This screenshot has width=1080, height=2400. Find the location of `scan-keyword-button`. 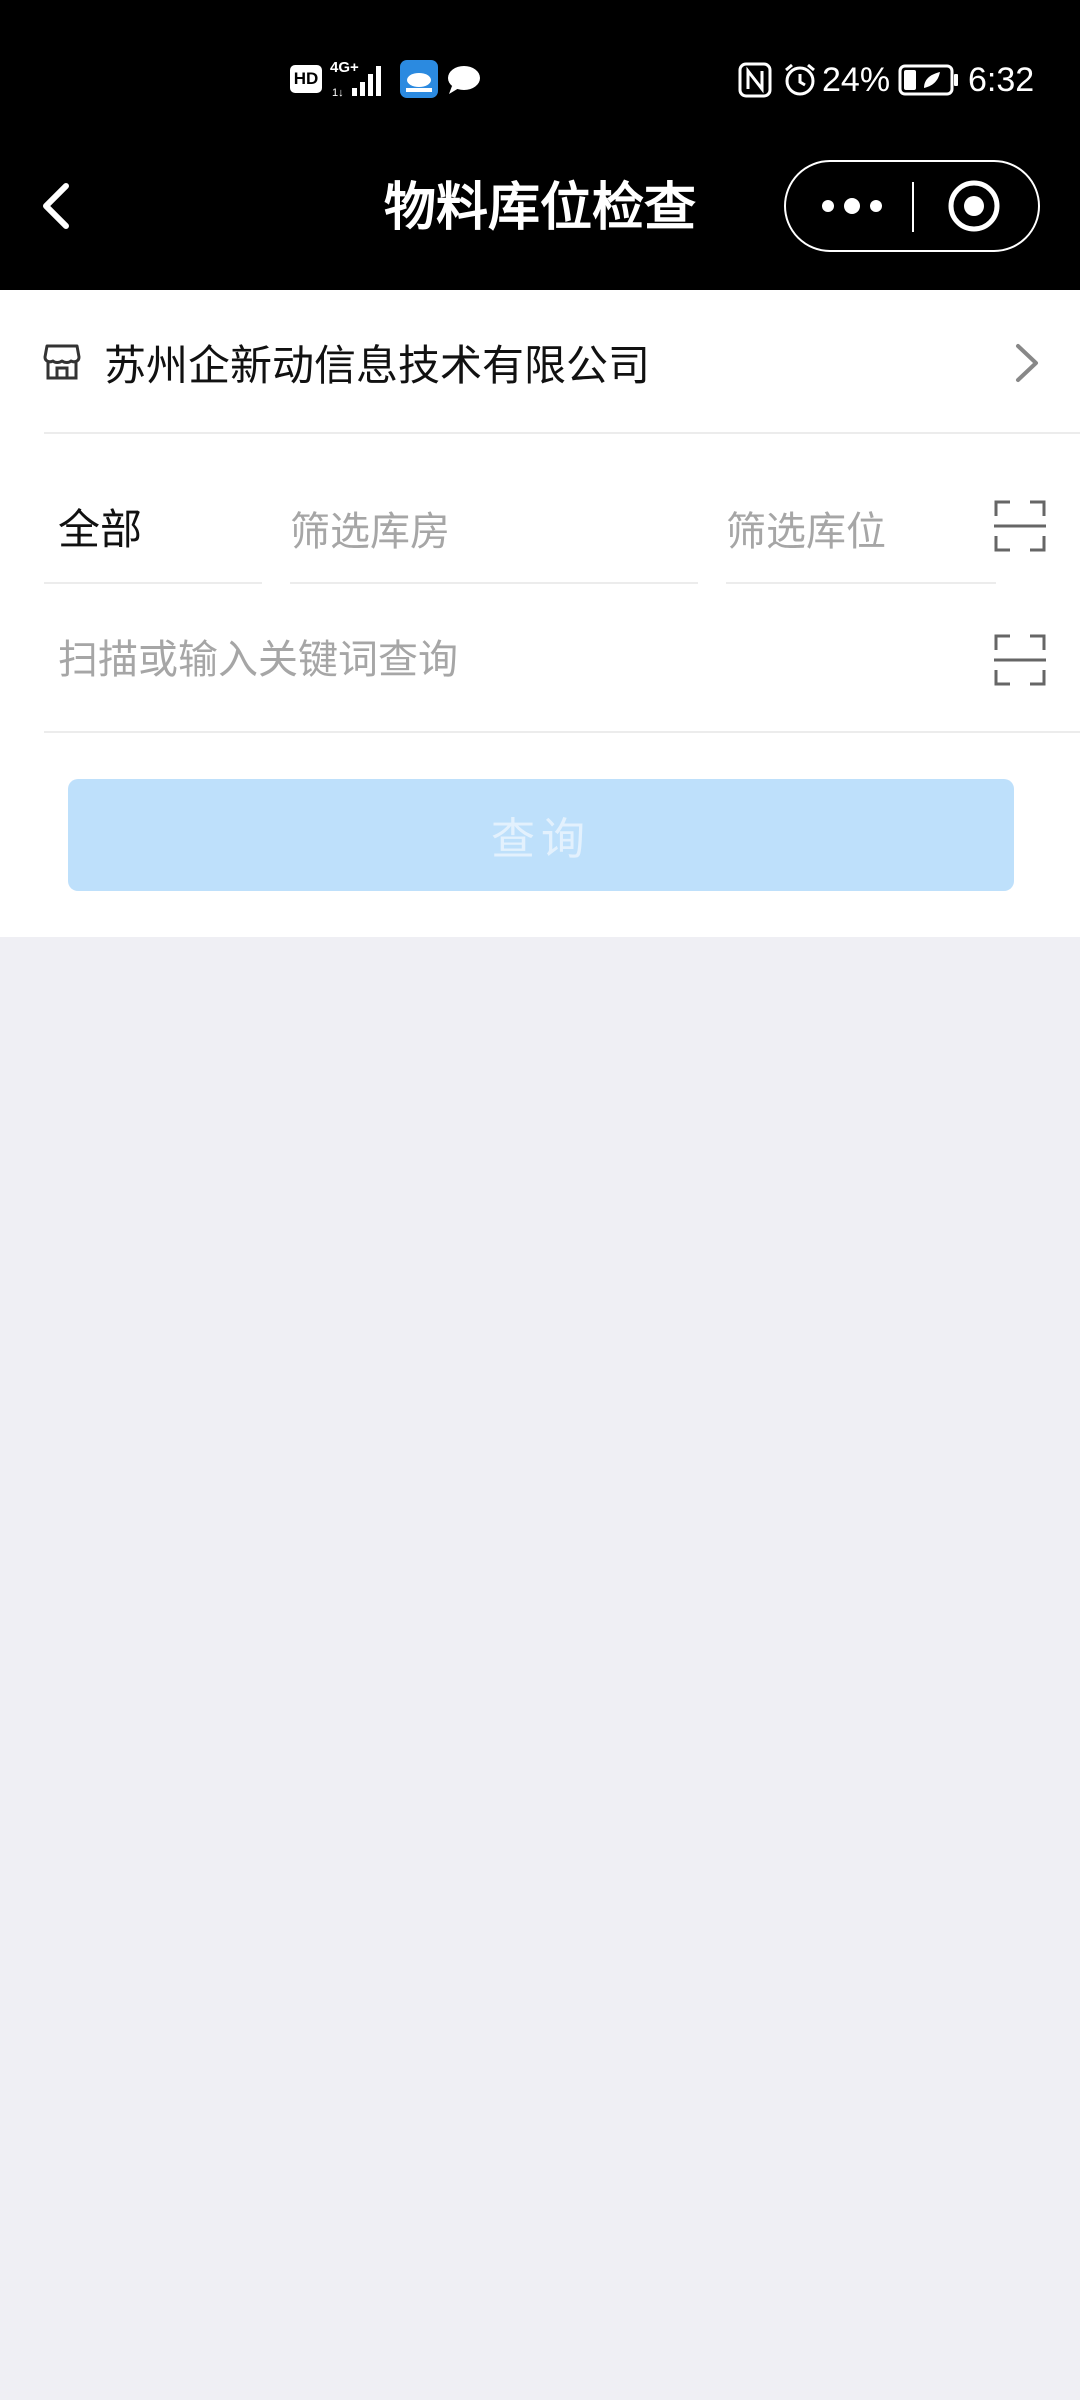

scan-keyword-button is located at coordinates (1020, 660).